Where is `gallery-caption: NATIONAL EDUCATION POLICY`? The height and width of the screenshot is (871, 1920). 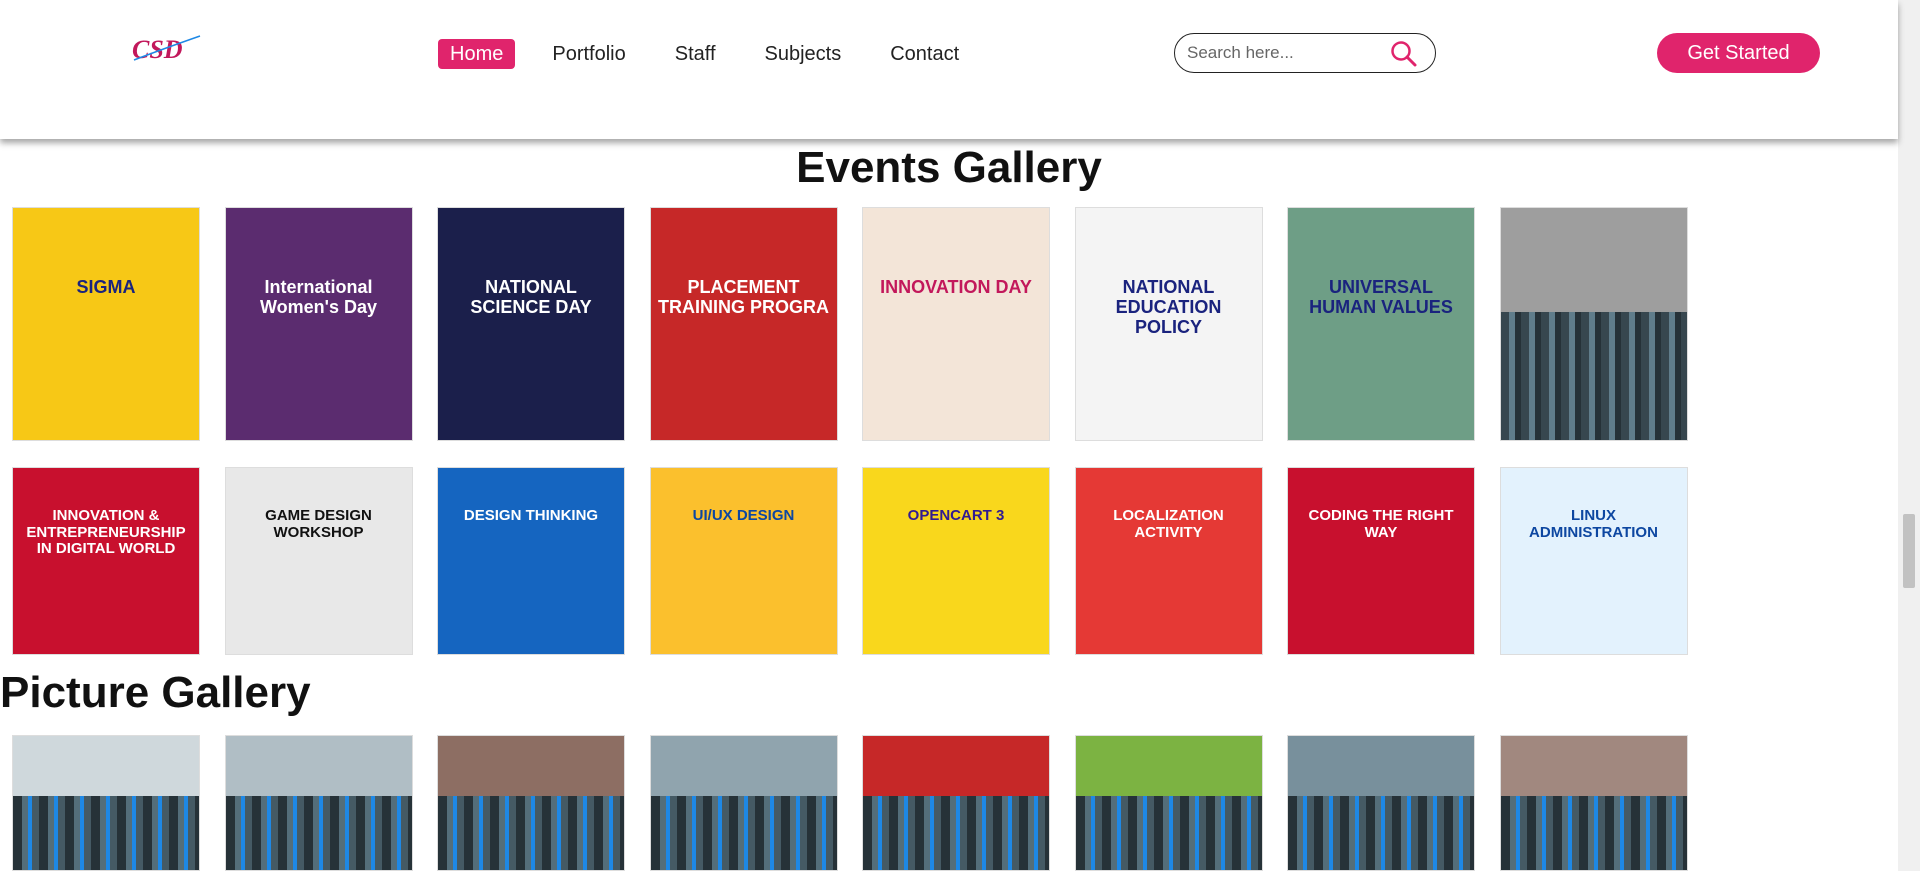
gallery-caption: NATIONAL EDUCATION POLICY is located at coordinates (1168, 307).